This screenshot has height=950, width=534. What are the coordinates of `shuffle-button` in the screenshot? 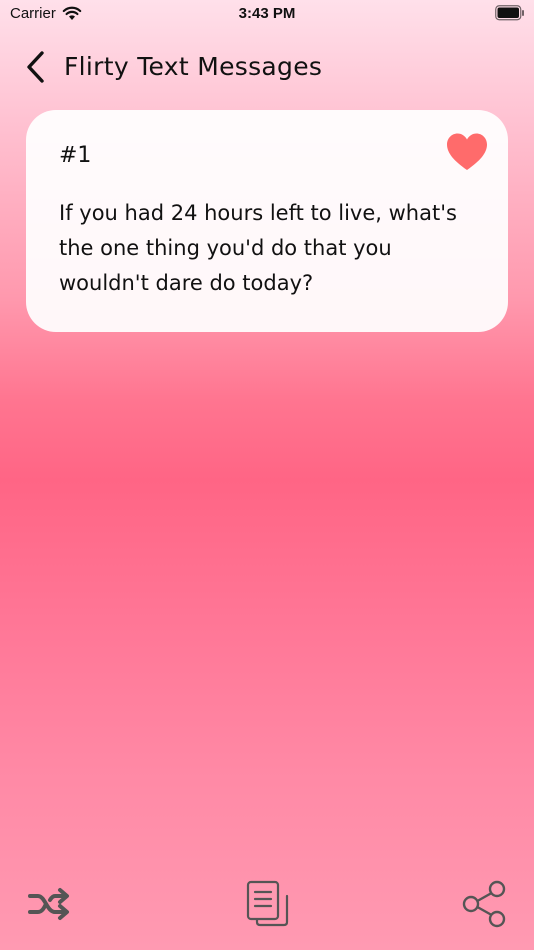 It's located at (49, 904).